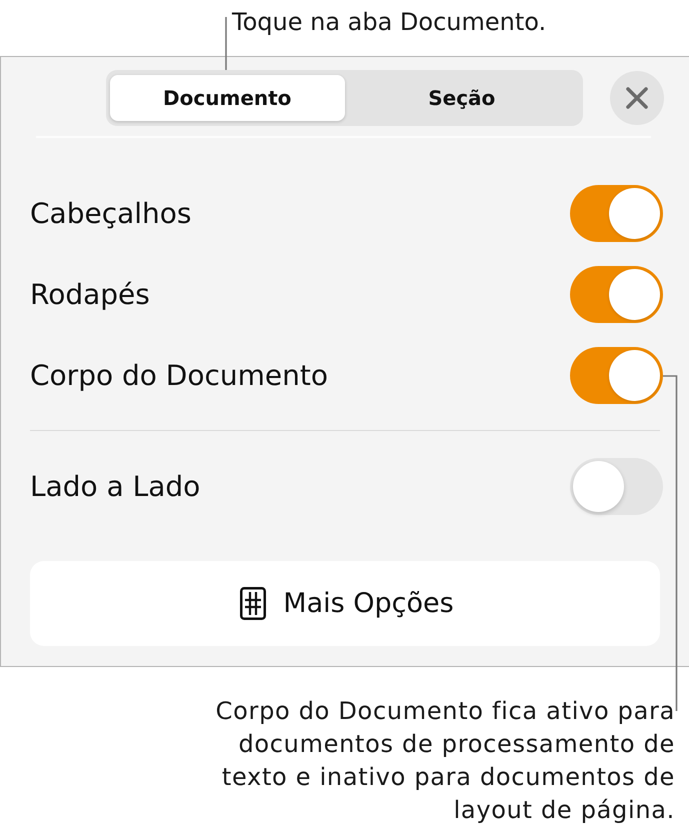  Describe the element at coordinates (227, 98) in the screenshot. I see `tab: Documento` at that location.